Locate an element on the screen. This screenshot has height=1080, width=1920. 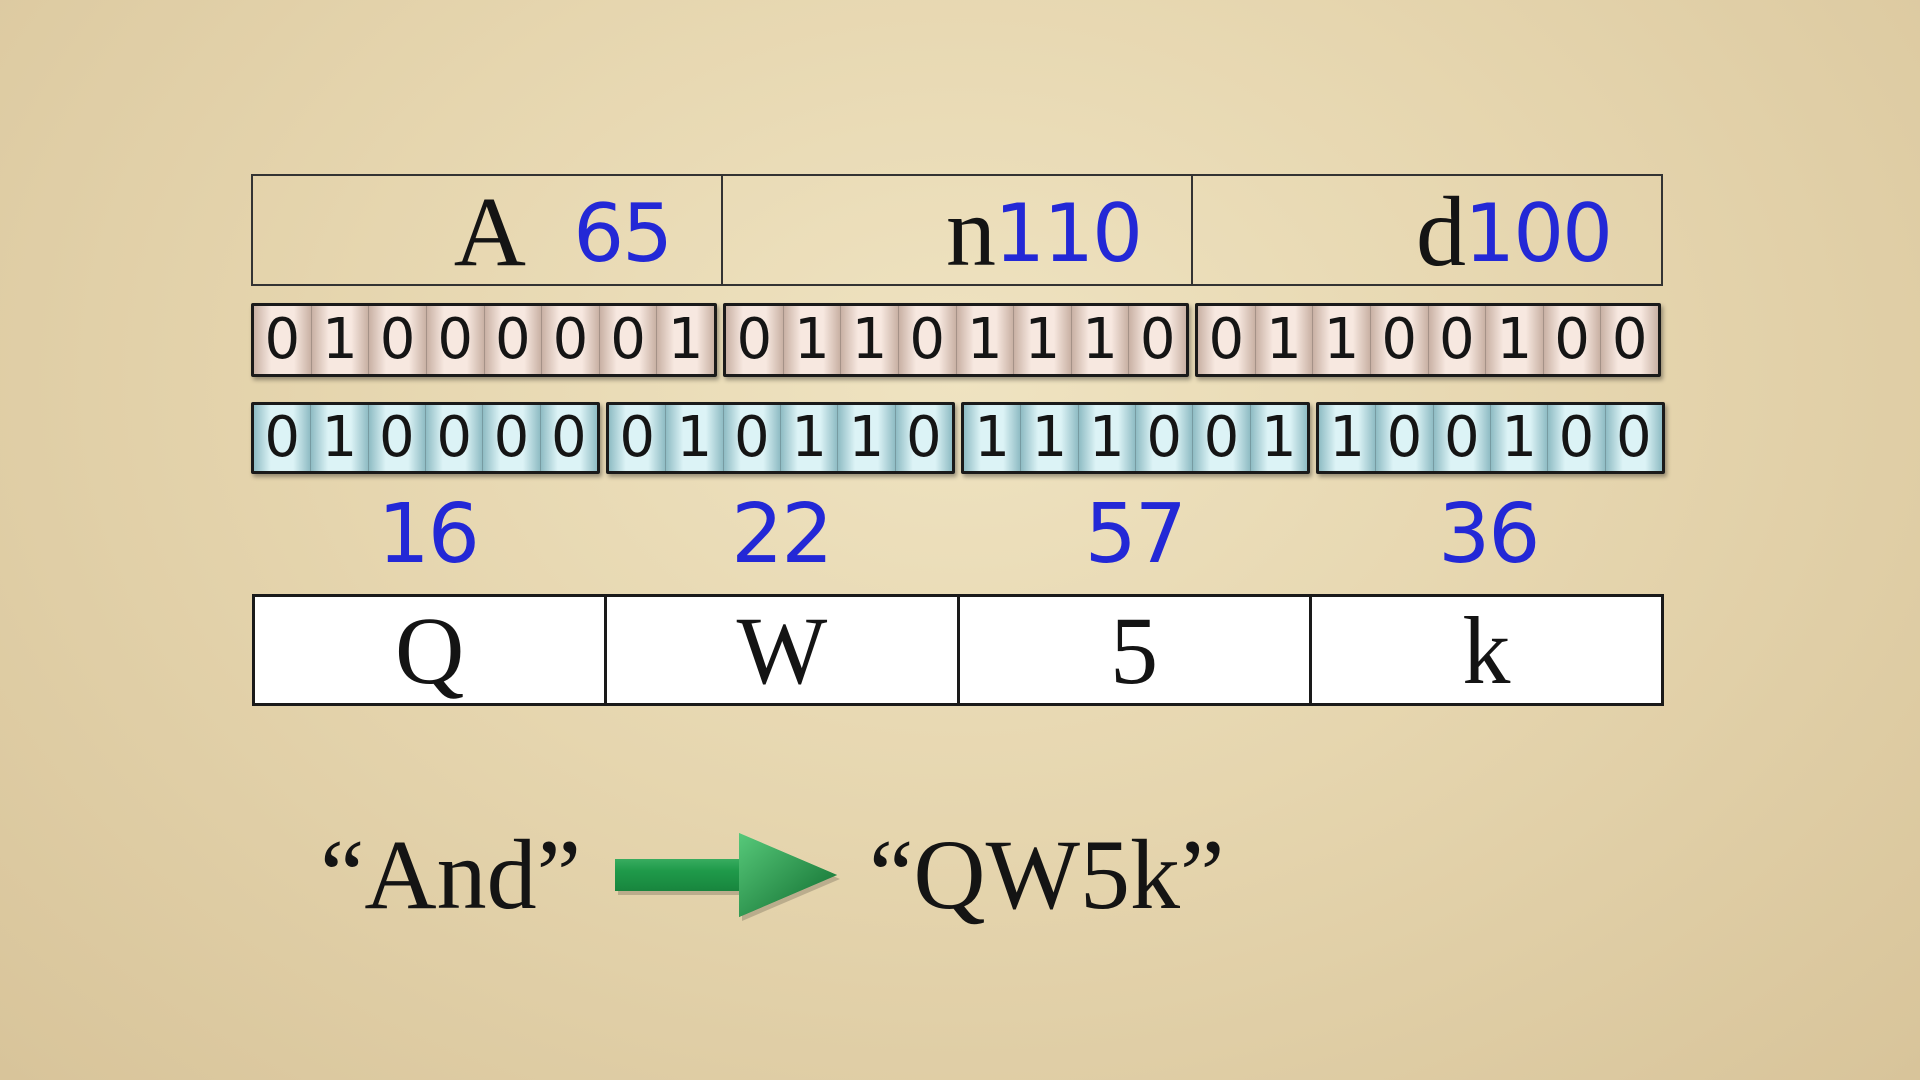
byte-group: 01101110 is located at coordinates (956, 340).